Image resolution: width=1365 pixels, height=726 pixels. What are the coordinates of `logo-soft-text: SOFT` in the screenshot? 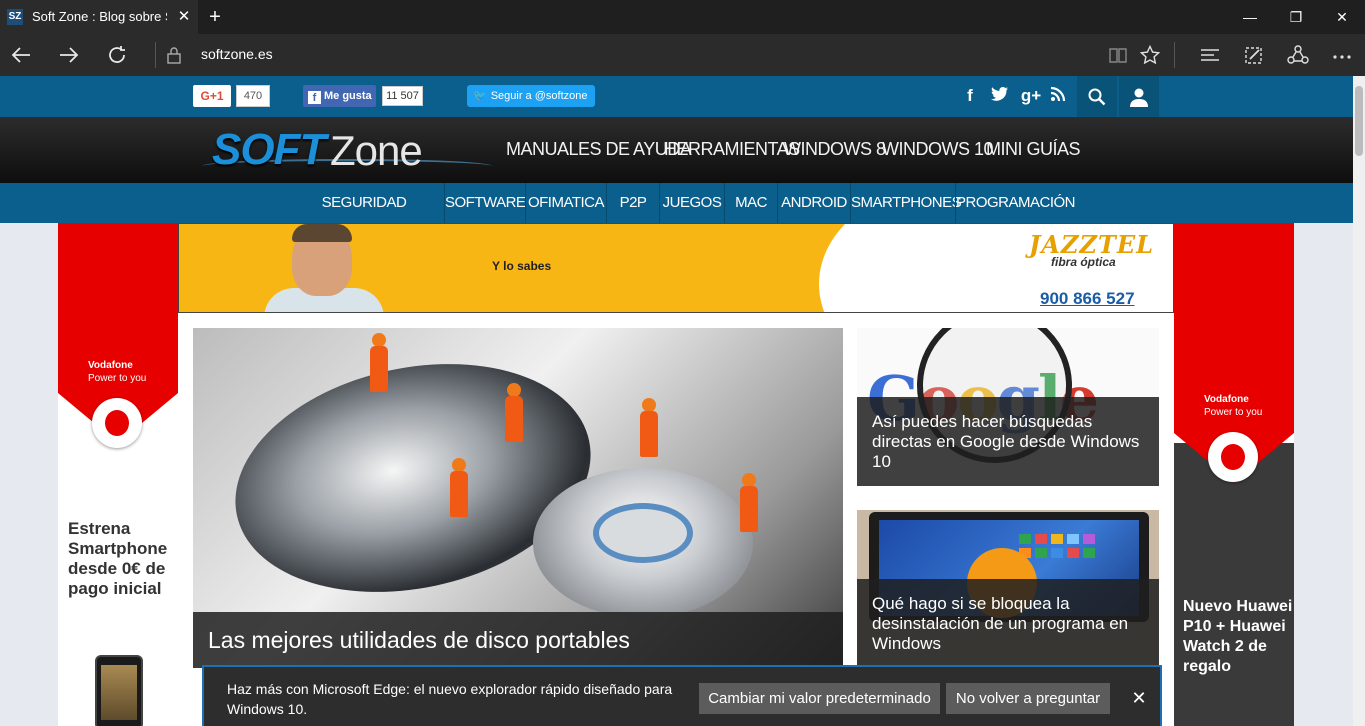 It's located at (269, 149).